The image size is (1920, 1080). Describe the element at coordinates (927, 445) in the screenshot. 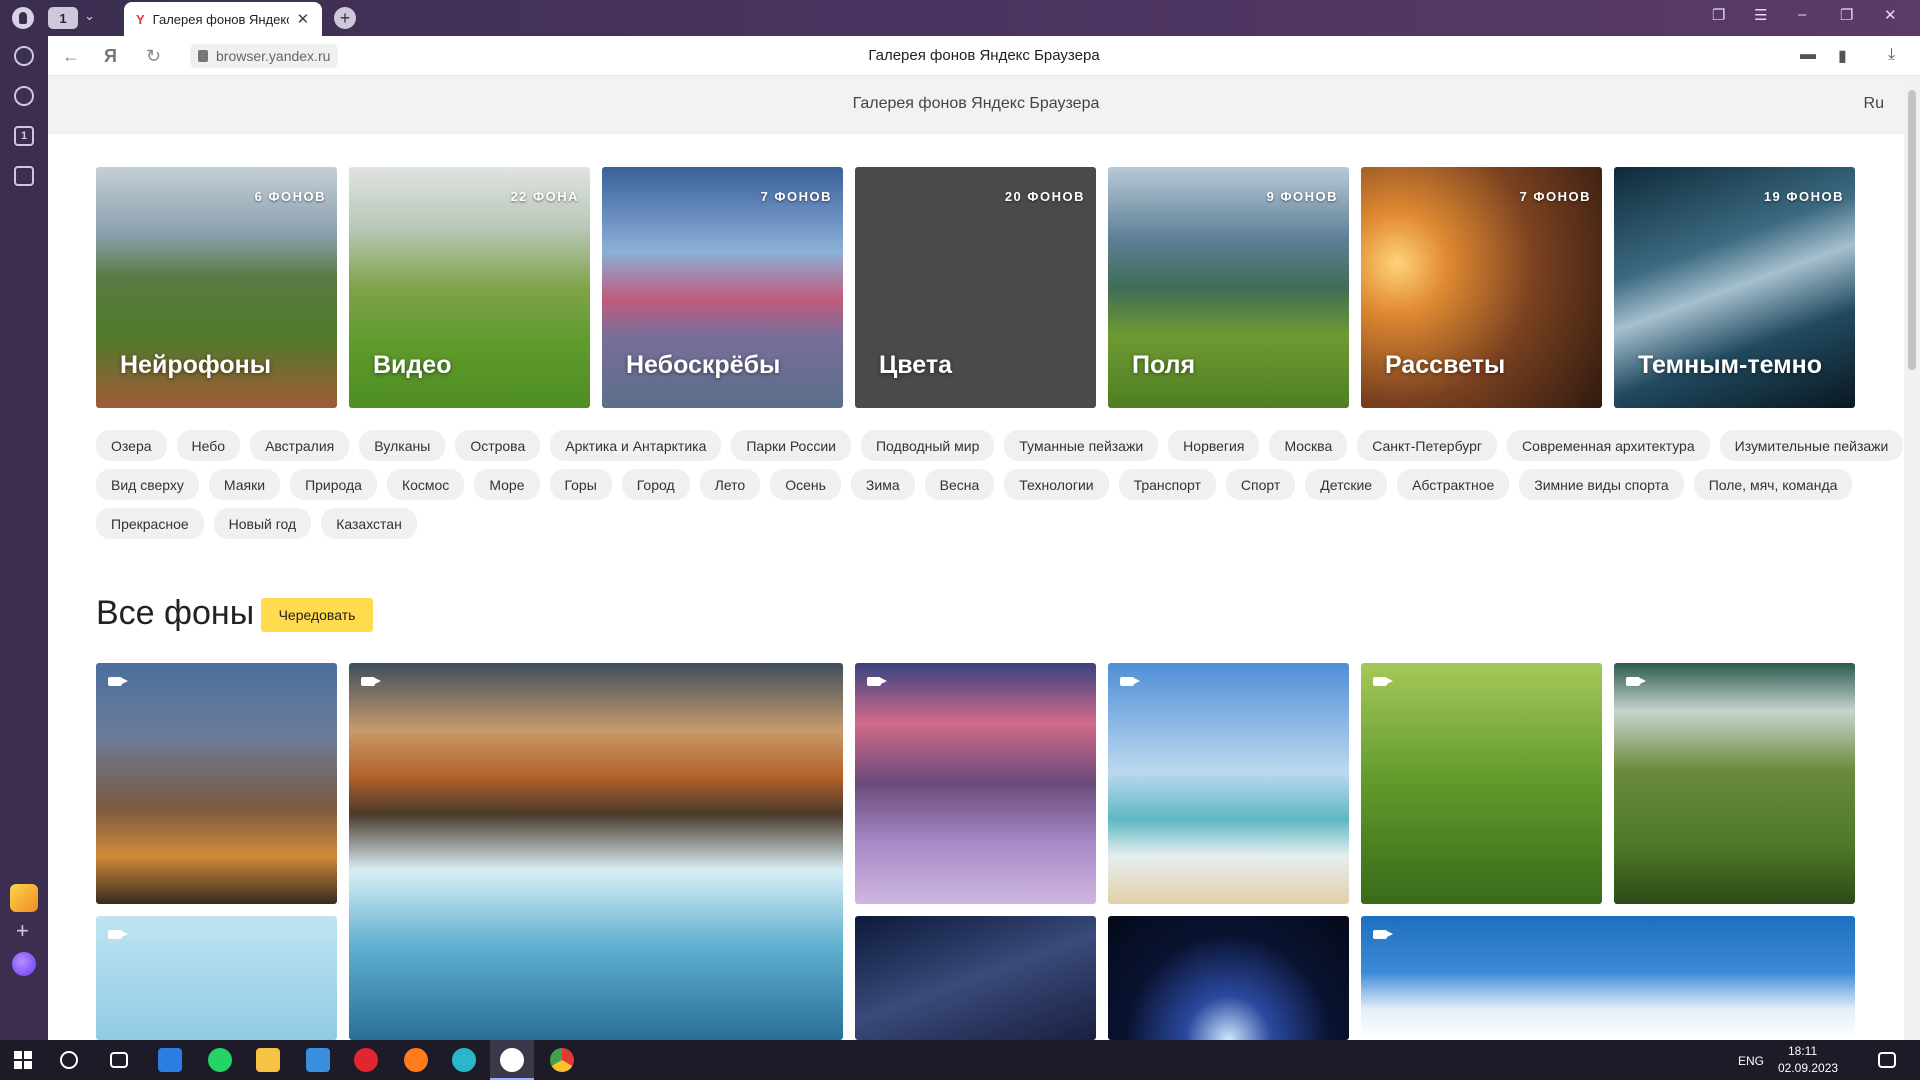

I see `tag-chip: Подводный мир` at that location.